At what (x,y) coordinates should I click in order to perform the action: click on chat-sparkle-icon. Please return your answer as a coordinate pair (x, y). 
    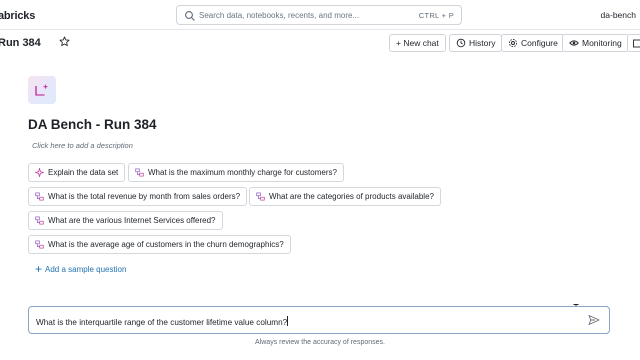
    Looking at the image, I should click on (42, 90).